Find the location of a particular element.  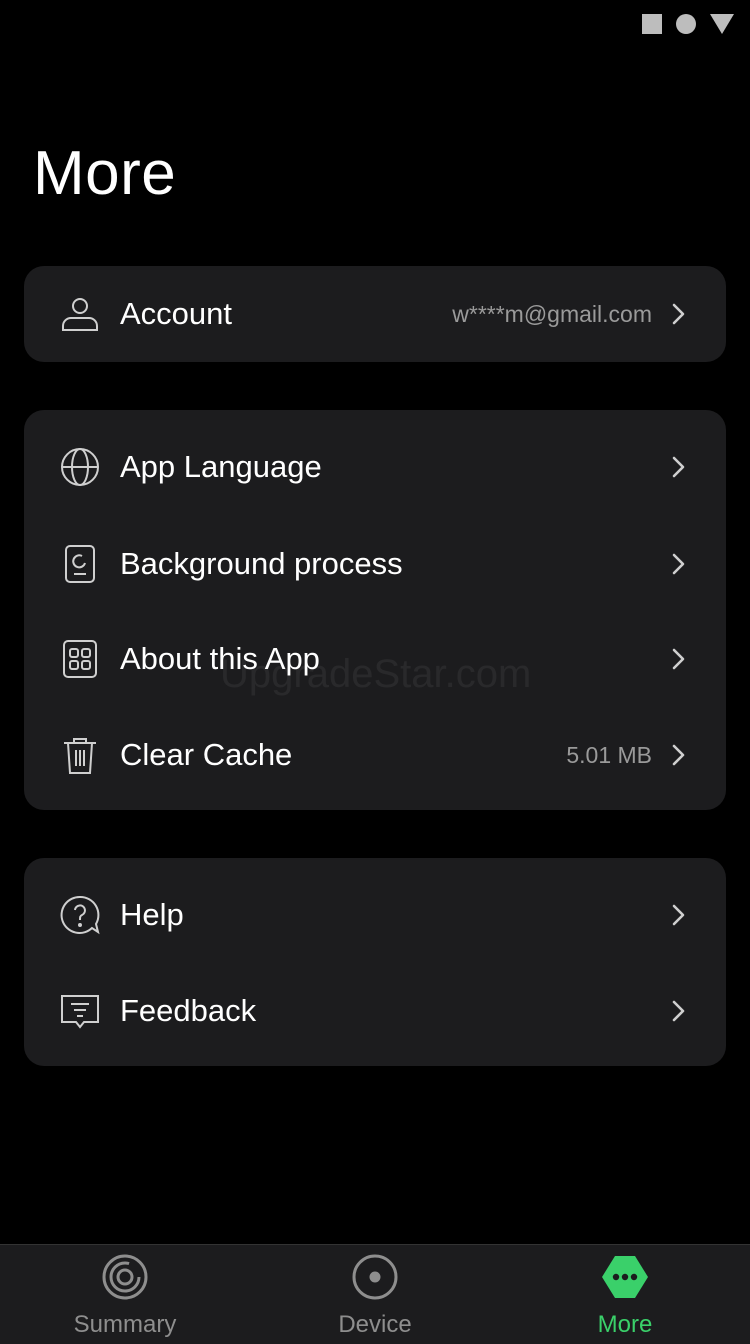

tab-summary-label: Summary is located at coordinates (125, 1324).